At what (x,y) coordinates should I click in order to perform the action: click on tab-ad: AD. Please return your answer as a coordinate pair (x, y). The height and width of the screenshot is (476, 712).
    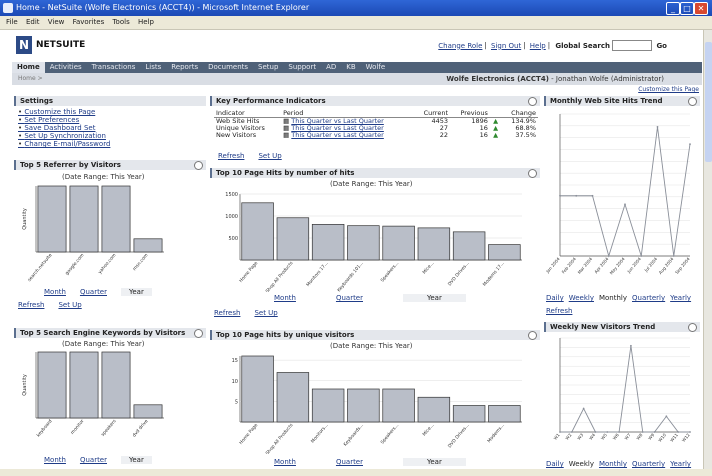
    Looking at the image, I should click on (331, 67).